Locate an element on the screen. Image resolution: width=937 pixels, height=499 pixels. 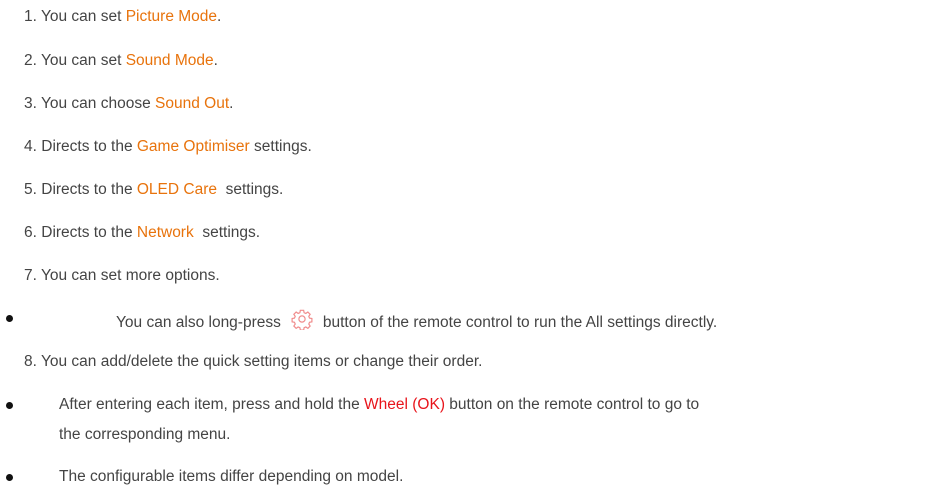
item-text: You can choose is located at coordinates (98, 103).